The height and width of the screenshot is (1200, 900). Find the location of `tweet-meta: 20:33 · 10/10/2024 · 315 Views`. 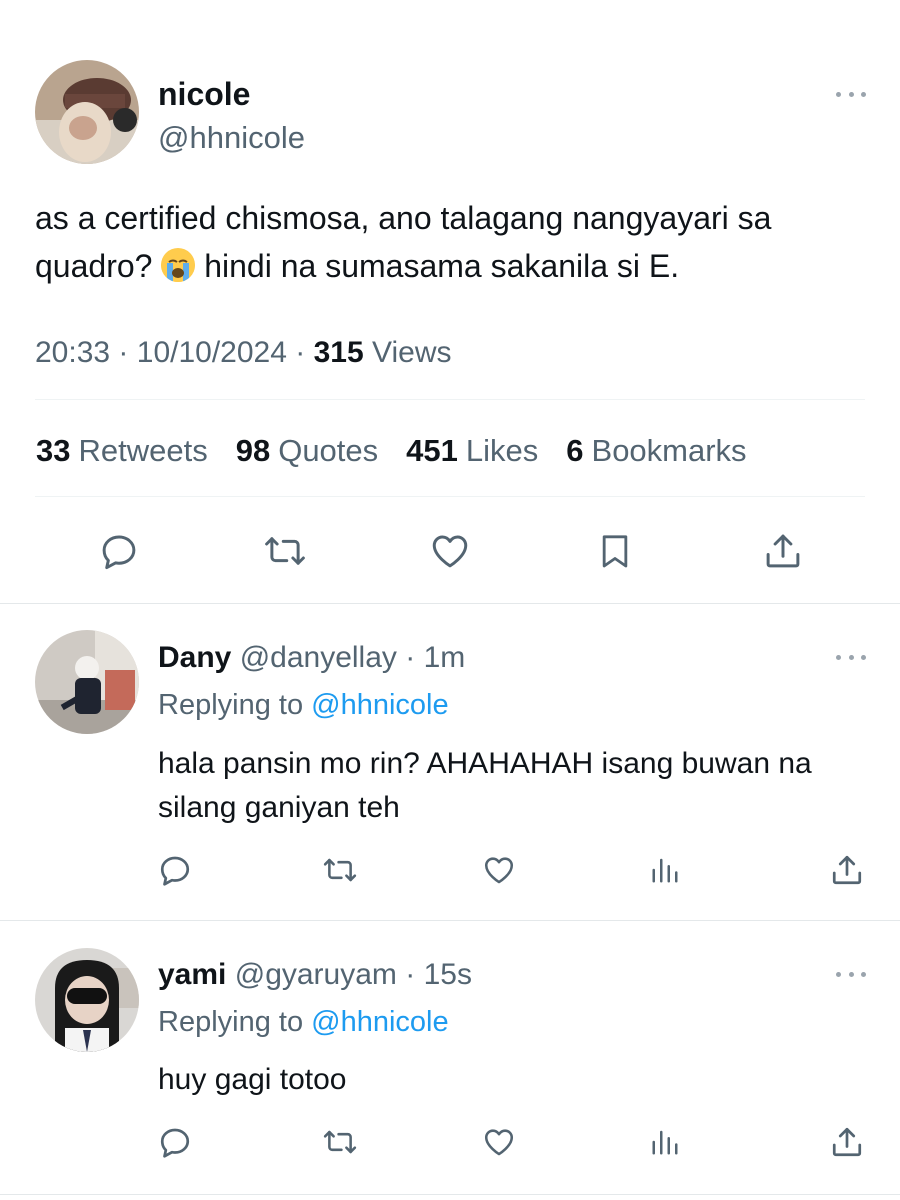

tweet-meta: 20:33 · 10/10/2024 · 315 Views is located at coordinates (243, 353).